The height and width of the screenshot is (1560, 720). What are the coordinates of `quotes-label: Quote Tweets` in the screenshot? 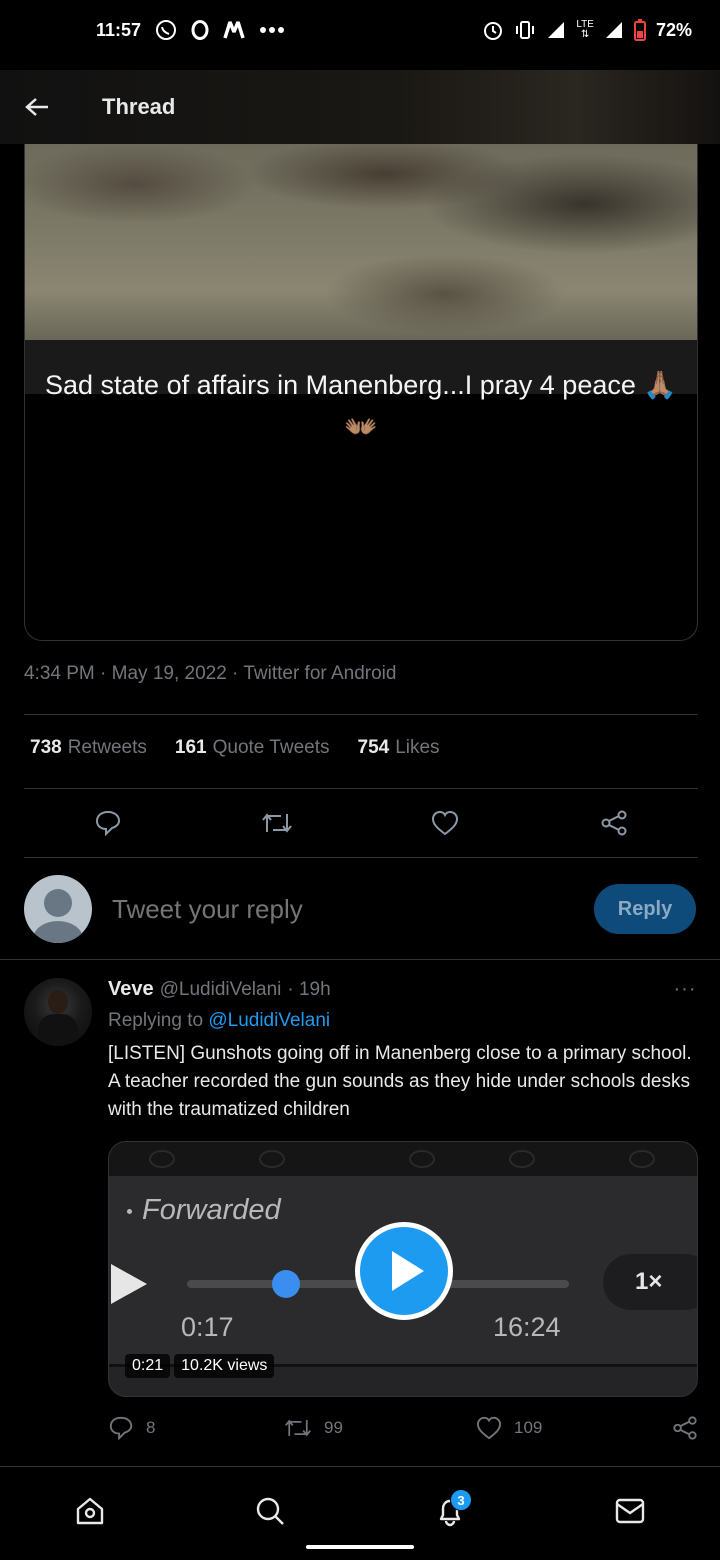 It's located at (271, 747).